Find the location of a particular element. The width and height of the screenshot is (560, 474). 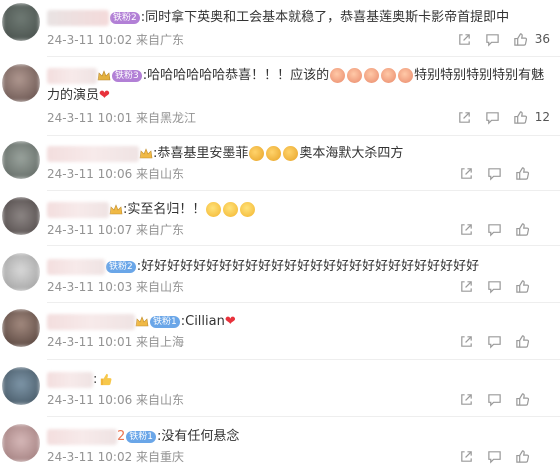

comment-meta: 24-3-11 10:01 来自上海 is located at coordinates (116, 342).